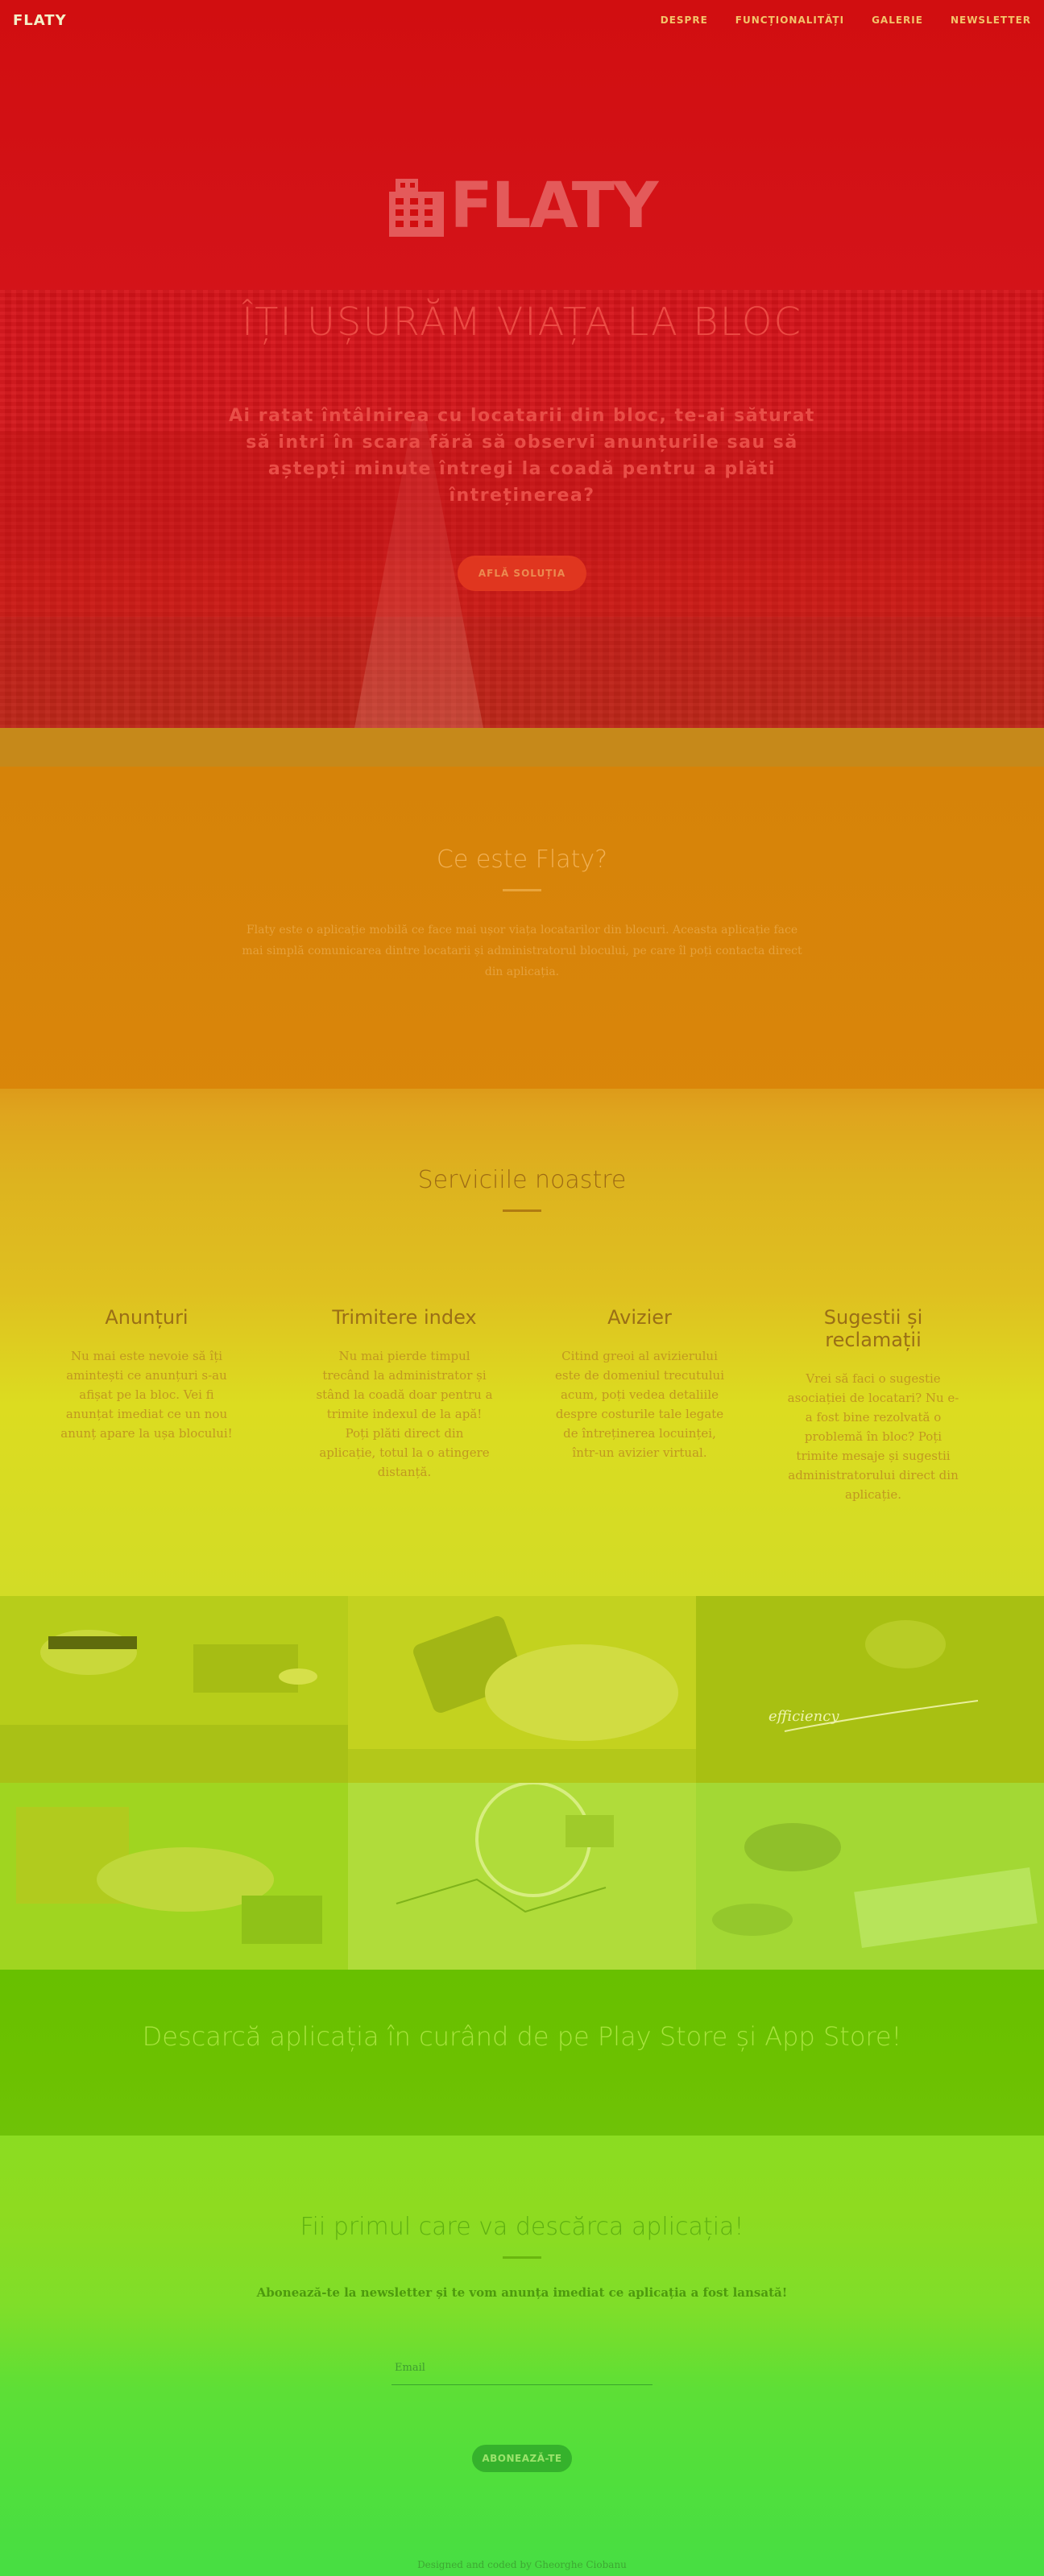 The height and width of the screenshot is (2576, 1044). What do you see at coordinates (522, 2458) in the screenshot?
I see `subscribe-button: ABONEAZĂ-TE` at bounding box center [522, 2458].